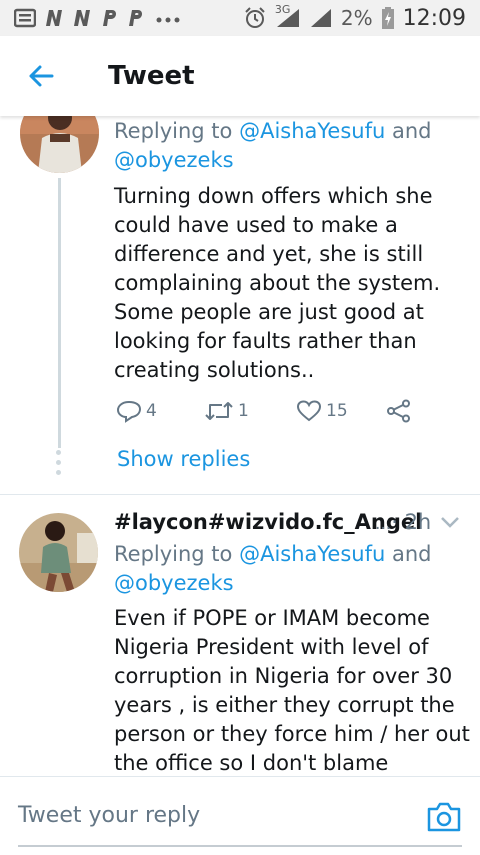 The height and width of the screenshot is (855, 480). What do you see at coordinates (59, 462) in the screenshot?
I see `thread-dots` at bounding box center [59, 462].